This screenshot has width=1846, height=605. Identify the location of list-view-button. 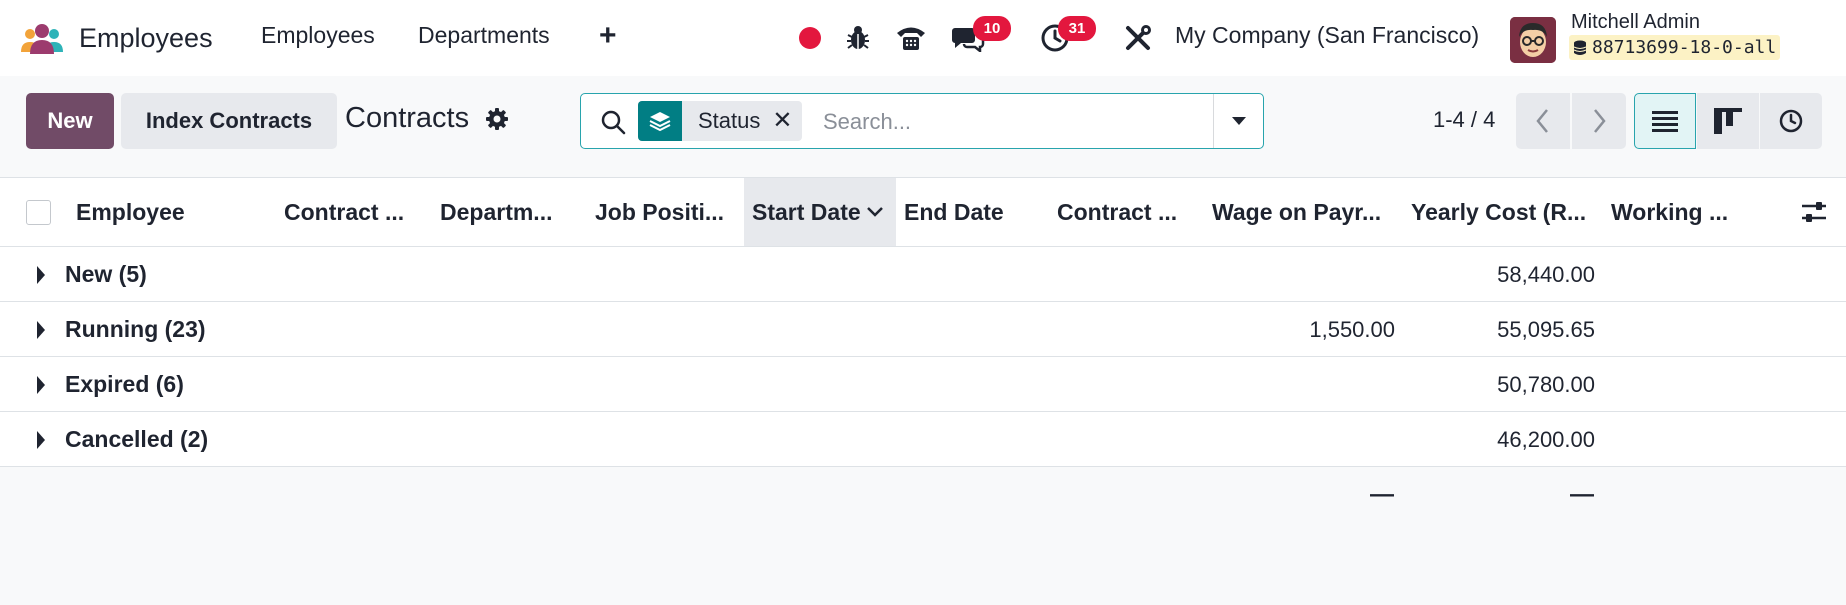
(1665, 121).